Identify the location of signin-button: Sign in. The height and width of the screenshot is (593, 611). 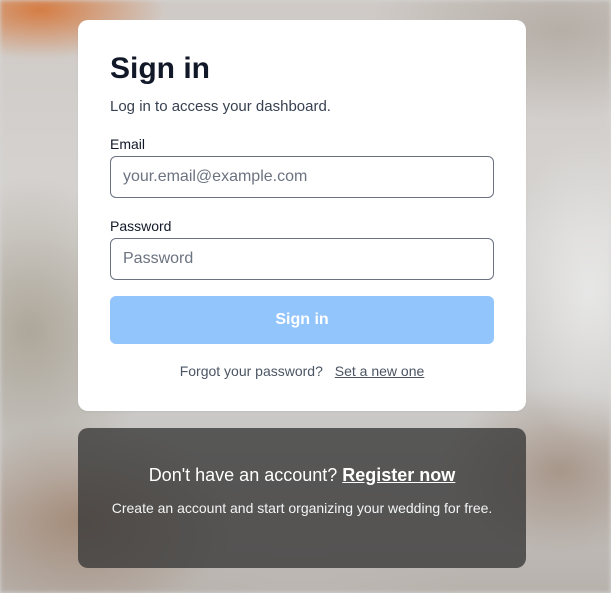
(302, 320).